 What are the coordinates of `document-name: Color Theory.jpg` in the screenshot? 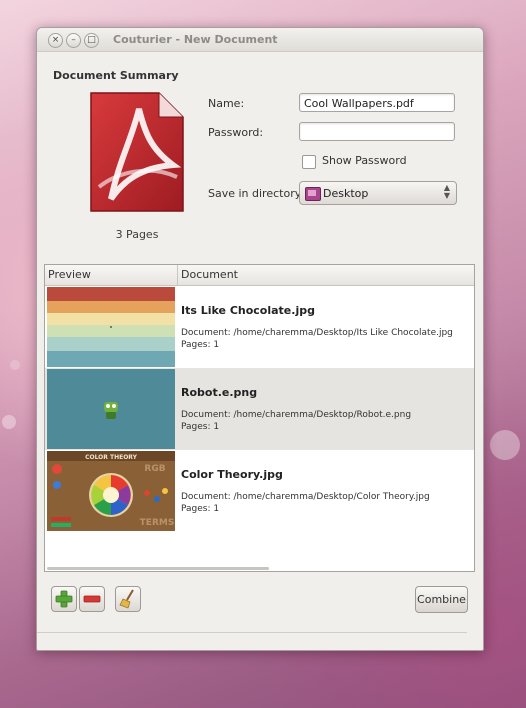 It's located at (232, 474).